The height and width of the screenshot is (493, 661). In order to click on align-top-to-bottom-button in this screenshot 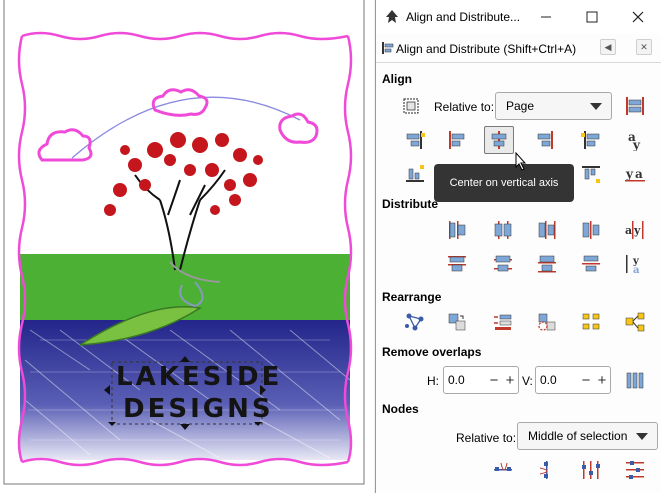, I will do `click(591, 174)`.